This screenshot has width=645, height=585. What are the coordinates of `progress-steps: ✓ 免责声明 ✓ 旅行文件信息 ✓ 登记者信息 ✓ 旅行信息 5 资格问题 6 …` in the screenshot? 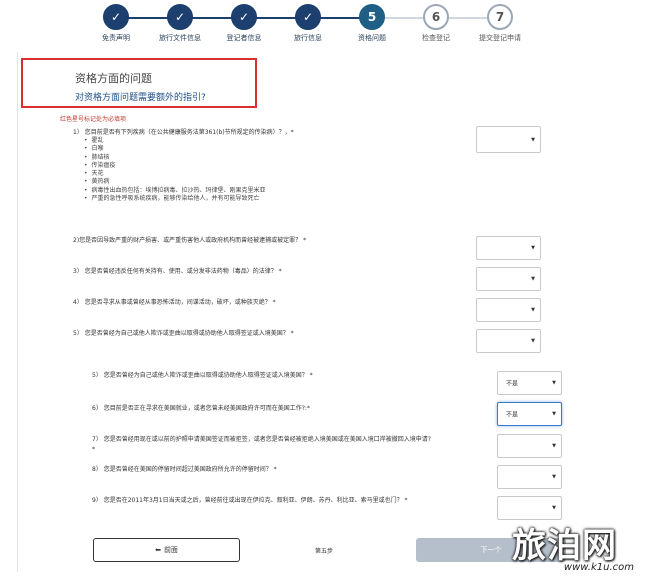 It's located at (322, 25).